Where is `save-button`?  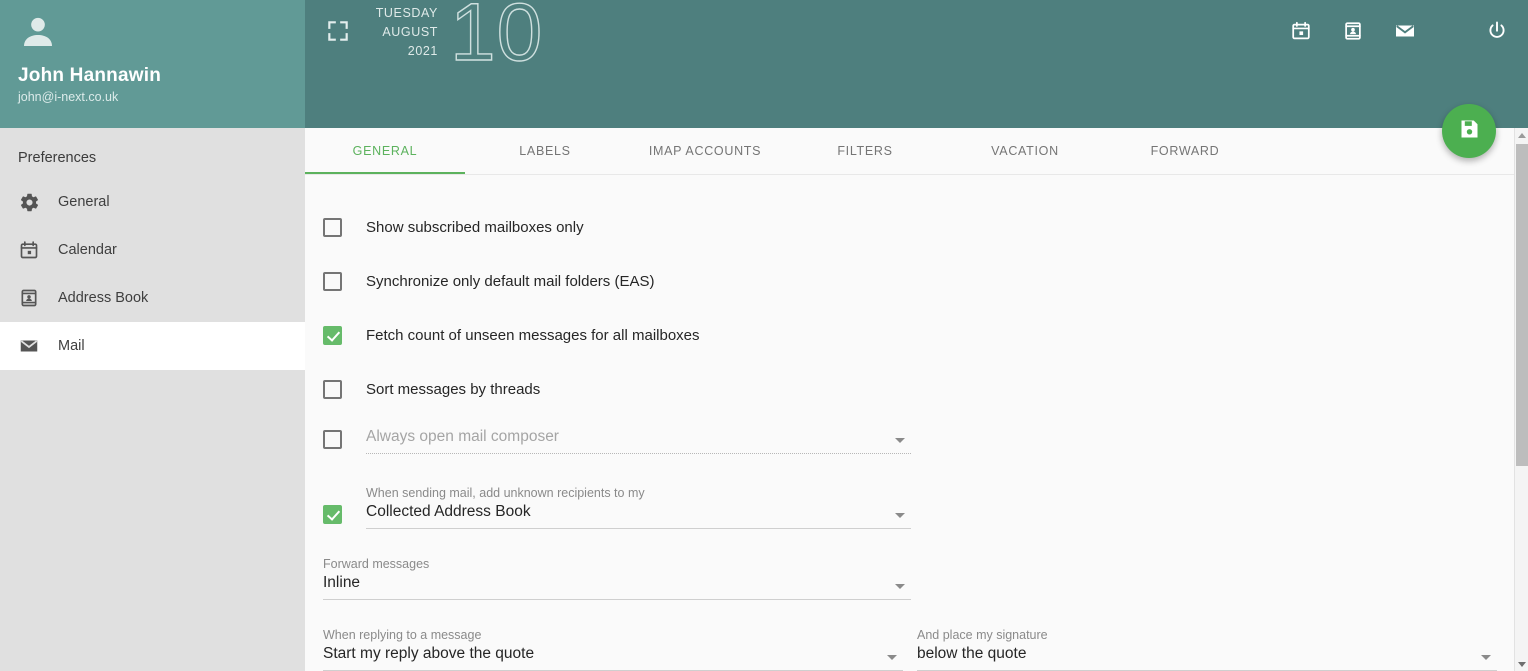
save-button is located at coordinates (1469, 131).